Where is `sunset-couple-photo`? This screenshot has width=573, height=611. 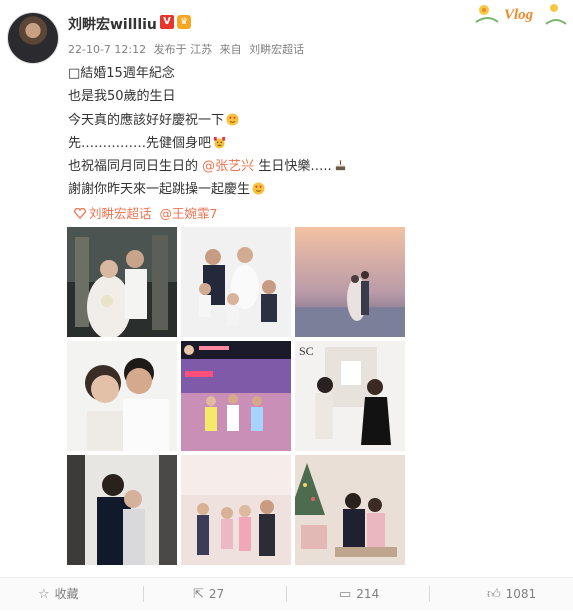 sunset-couple-photo is located at coordinates (350, 282).